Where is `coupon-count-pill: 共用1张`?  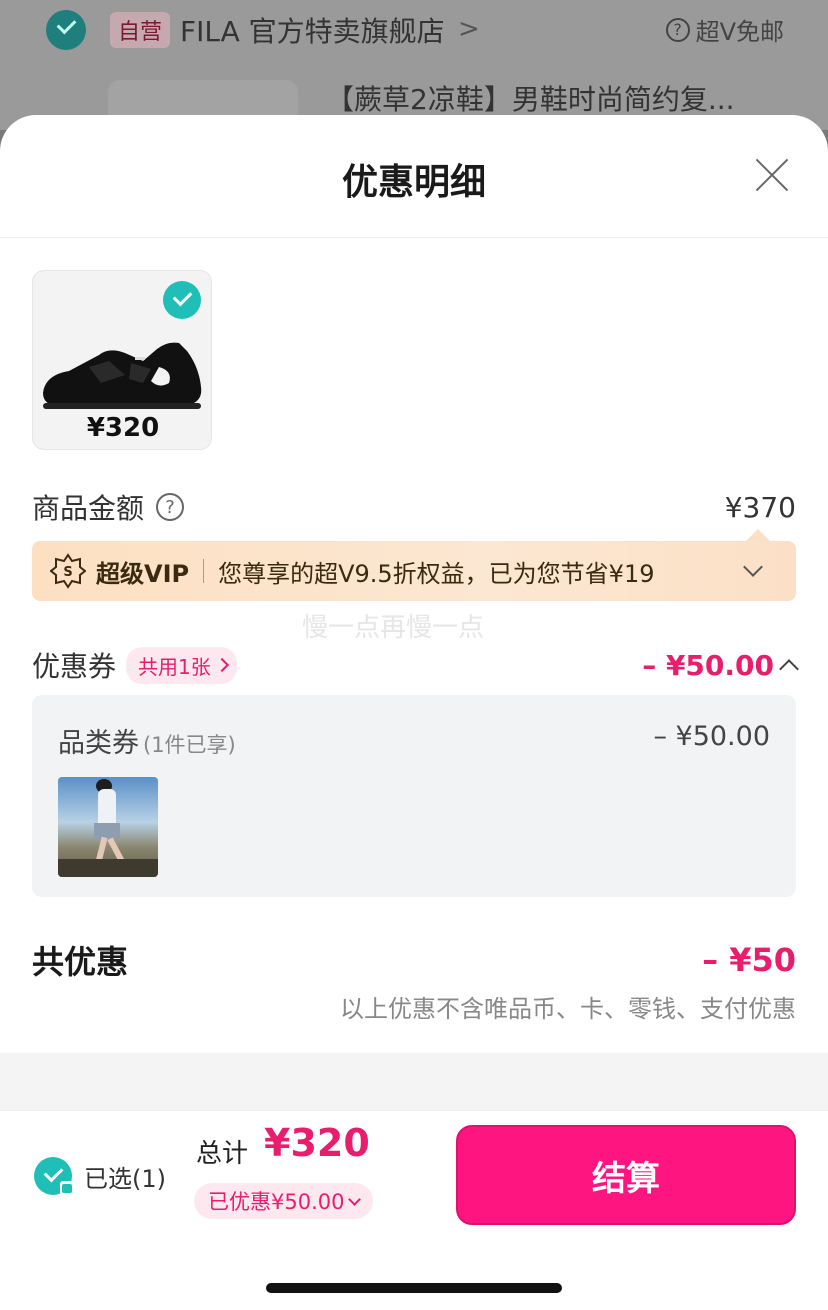
coupon-count-pill: 共用1张 is located at coordinates (181, 665).